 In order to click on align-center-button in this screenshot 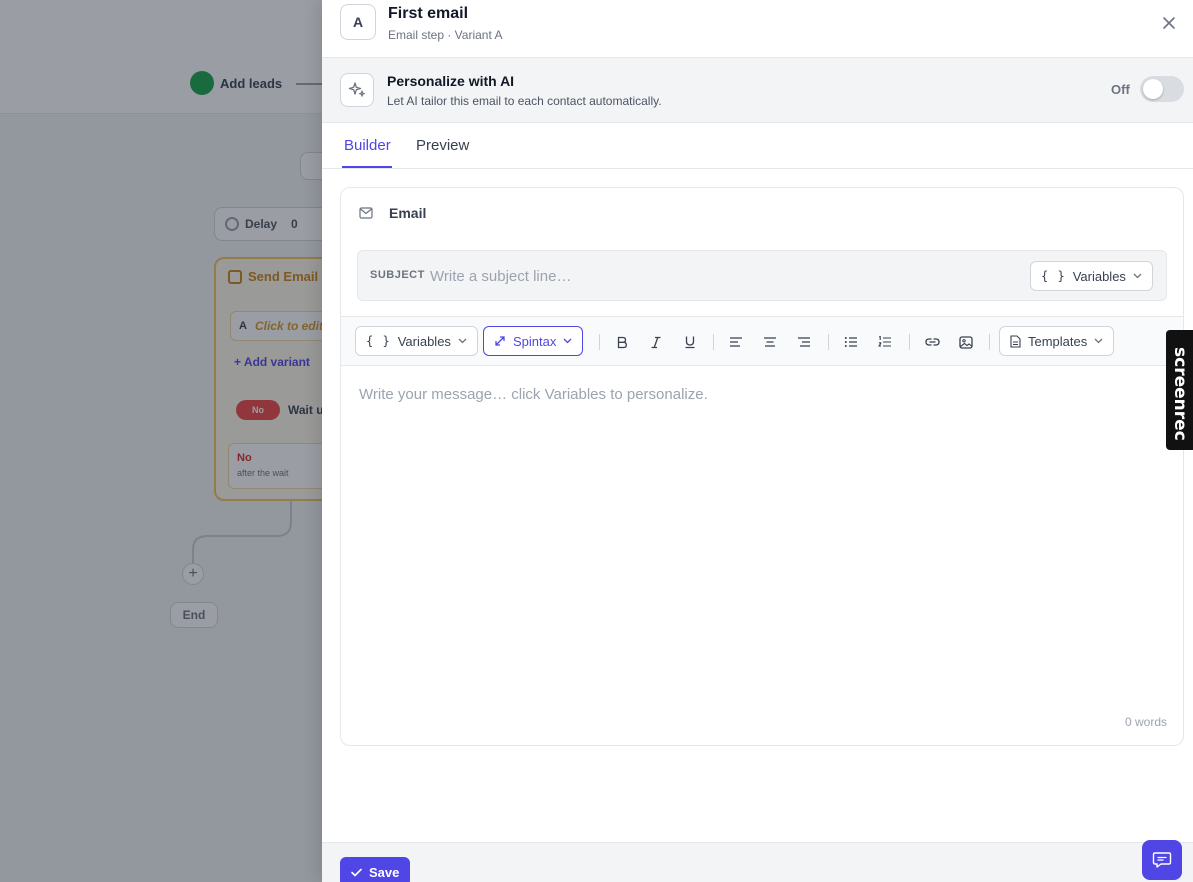, I will do `click(770, 342)`.